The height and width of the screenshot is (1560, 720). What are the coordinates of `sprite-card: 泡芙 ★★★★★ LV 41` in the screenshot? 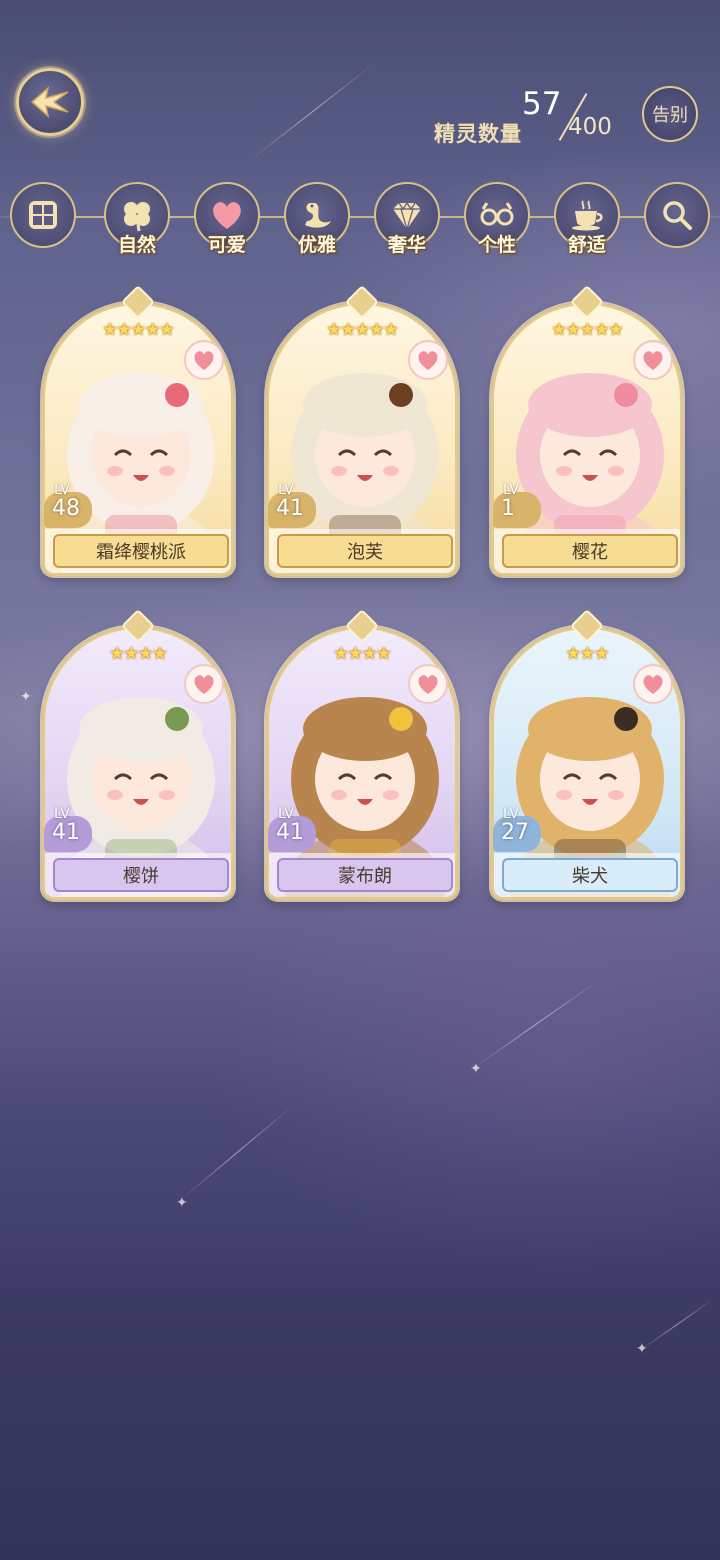 It's located at (362, 430).